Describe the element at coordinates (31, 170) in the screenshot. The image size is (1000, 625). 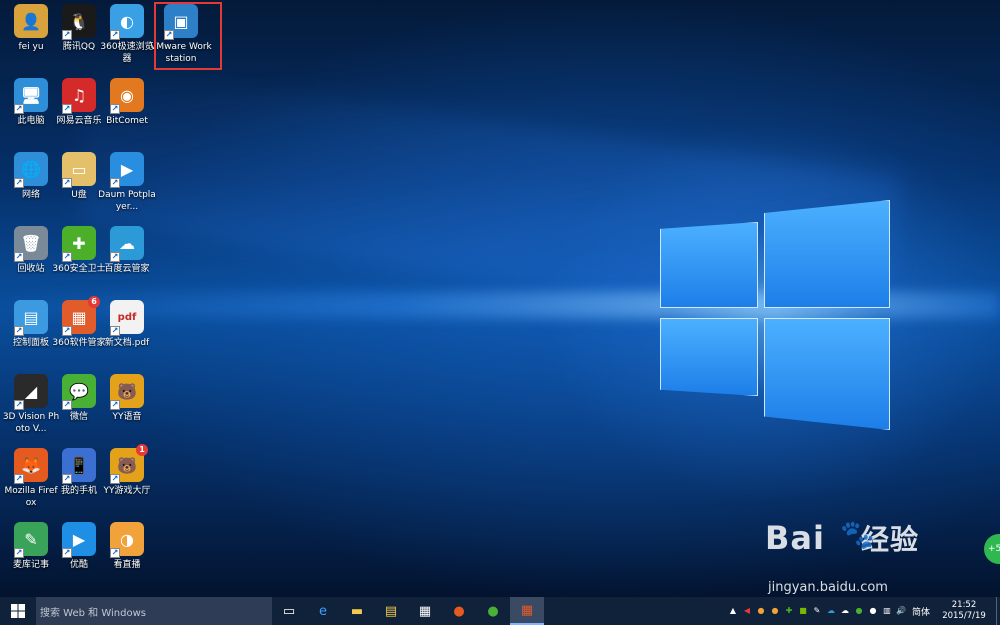
I see `network-icon: 🌐 ↗` at that location.